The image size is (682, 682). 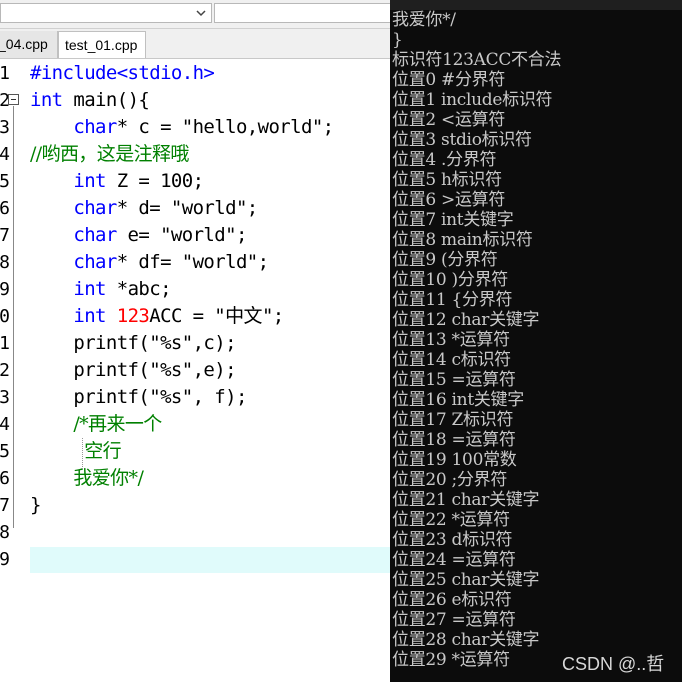 What do you see at coordinates (195, 478) in the screenshot?
I see `code-line: 6 我爱你*/` at bounding box center [195, 478].